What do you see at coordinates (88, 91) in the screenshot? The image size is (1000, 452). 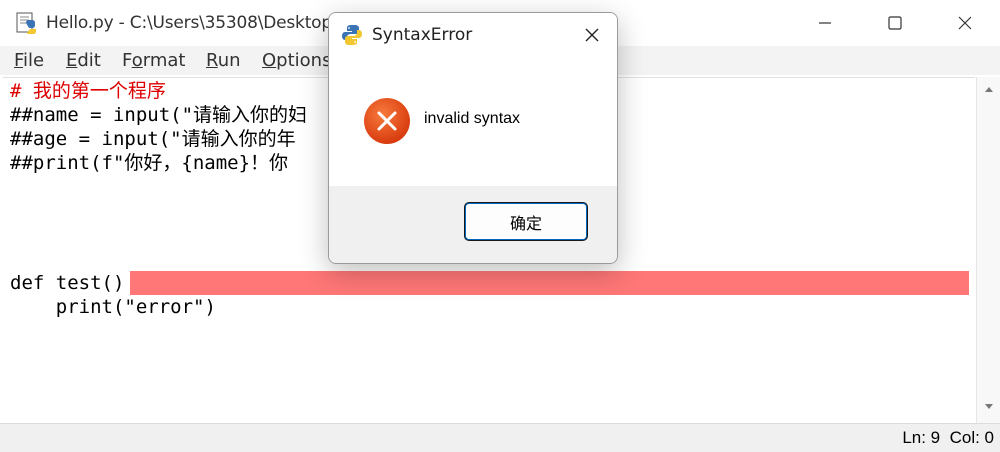 I see `code-line-1: # 我的第一个程序` at bounding box center [88, 91].